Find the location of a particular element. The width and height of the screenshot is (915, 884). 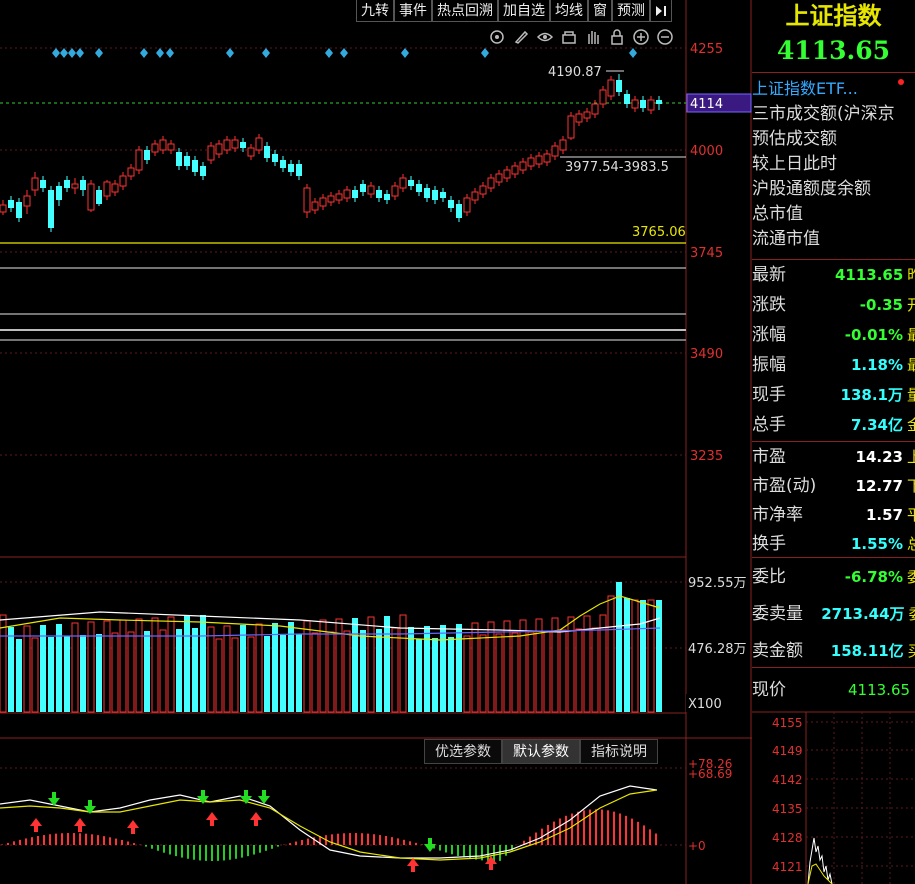

stat-label: 最新 is located at coordinates (769, 274).